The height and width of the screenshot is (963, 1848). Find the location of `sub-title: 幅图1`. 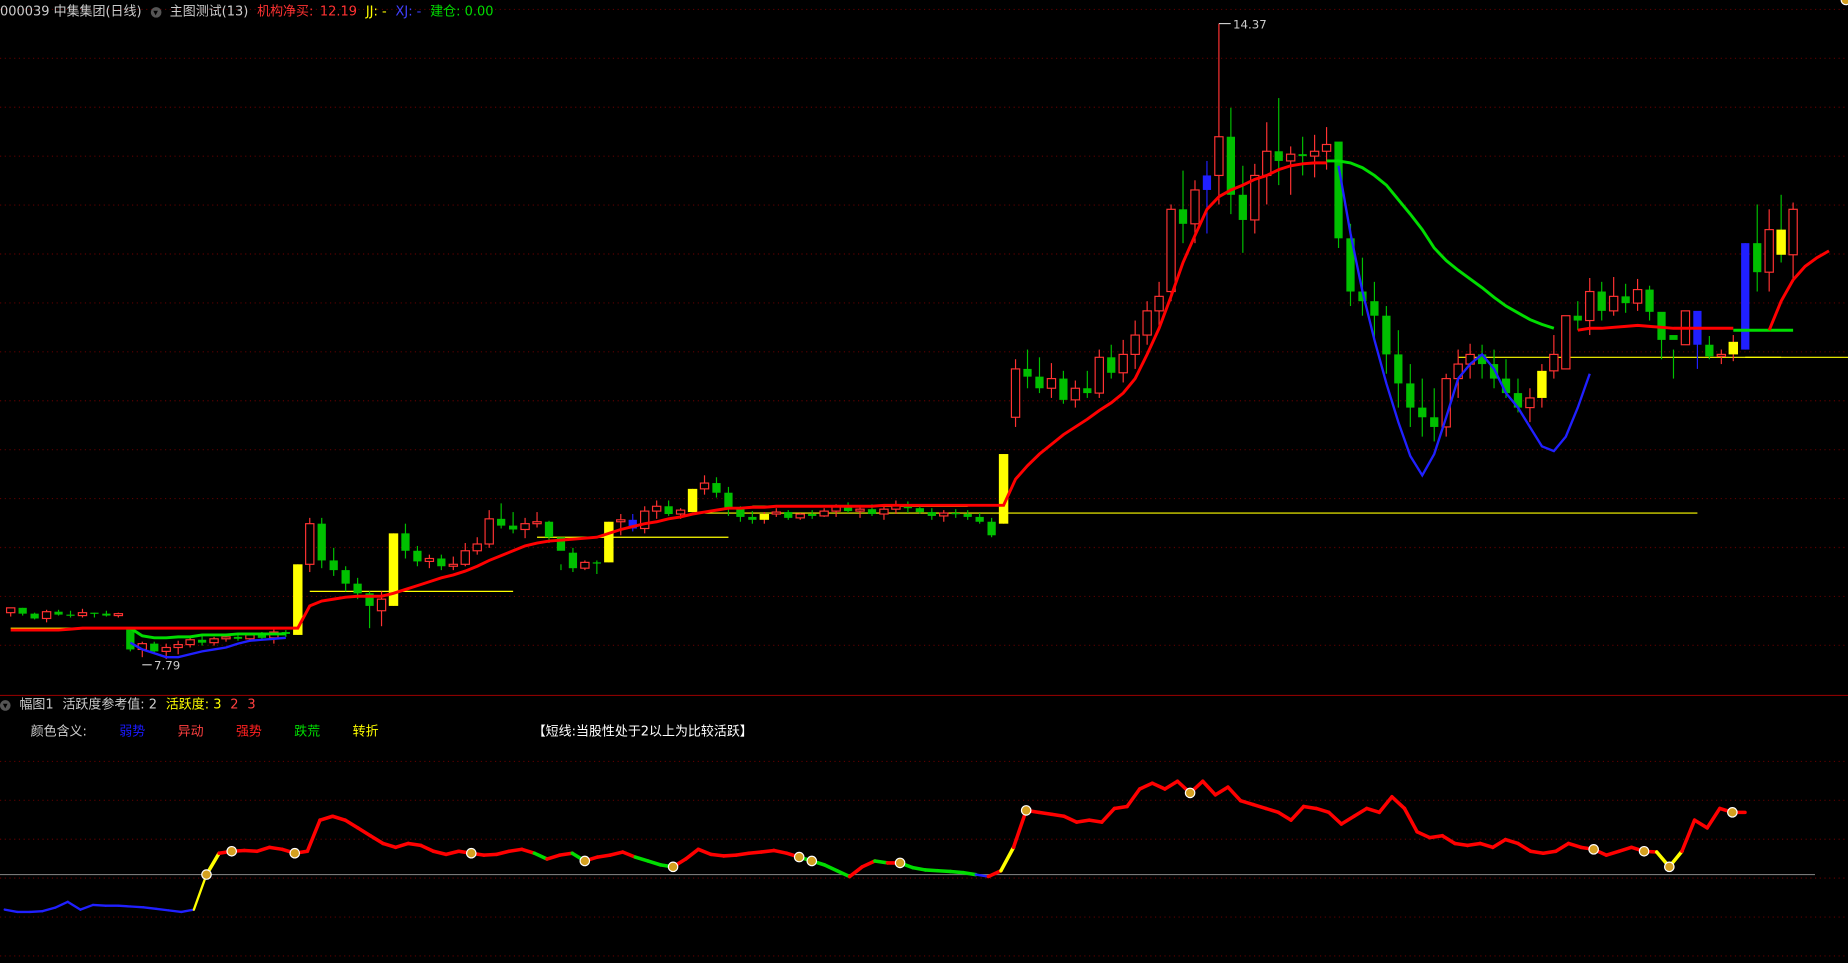

sub-title: 幅图1 is located at coordinates (36, 704).